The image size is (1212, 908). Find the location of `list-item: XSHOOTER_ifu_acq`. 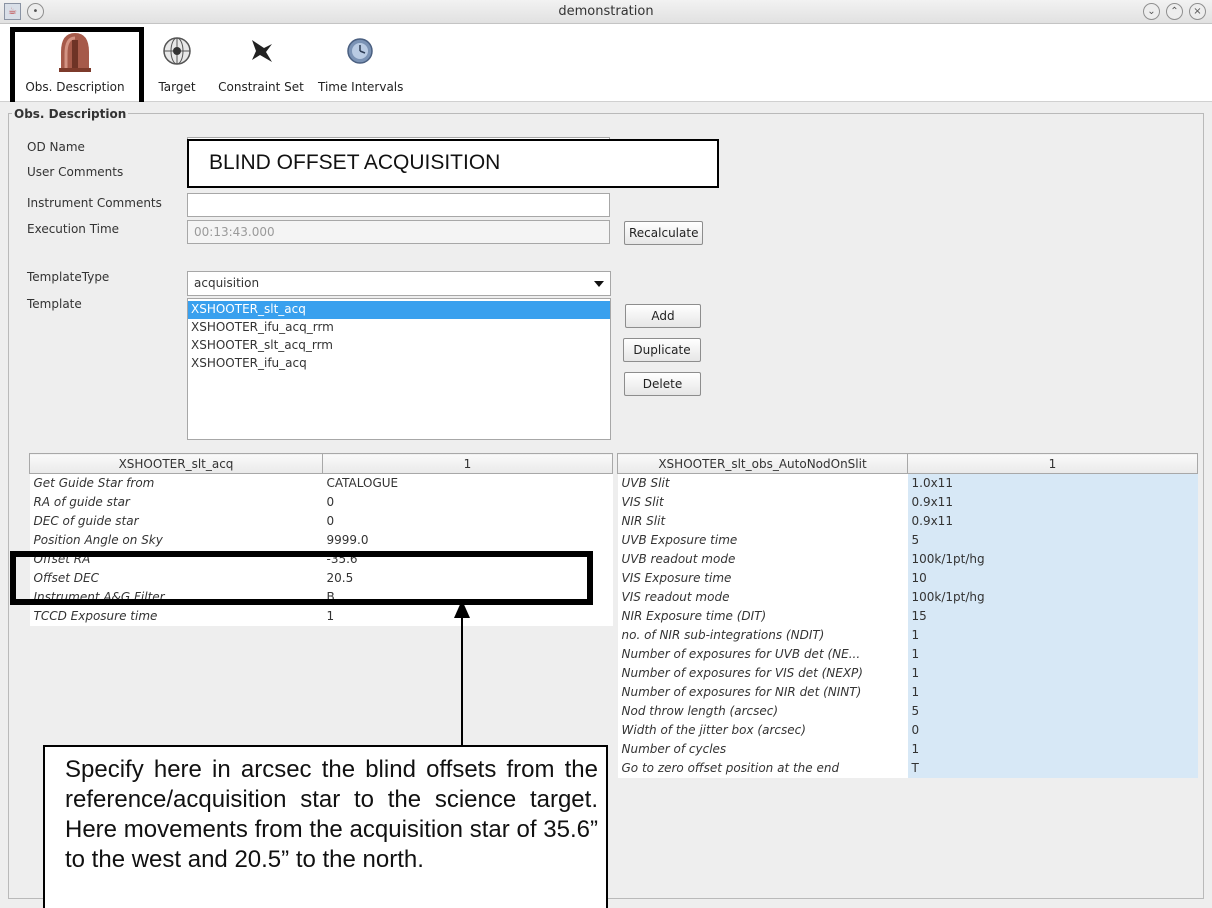

list-item: XSHOOTER_ifu_acq is located at coordinates (399, 364).